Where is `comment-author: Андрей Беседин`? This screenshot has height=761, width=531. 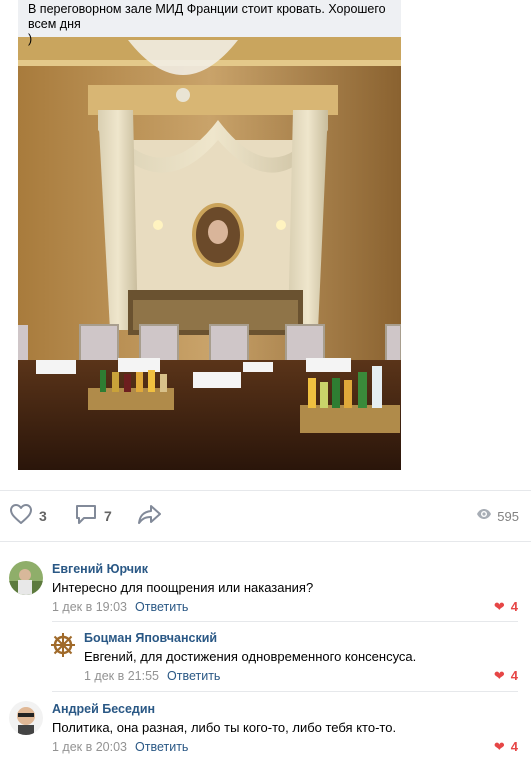
comment-author: Андрей Беседин is located at coordinates (103, 709).